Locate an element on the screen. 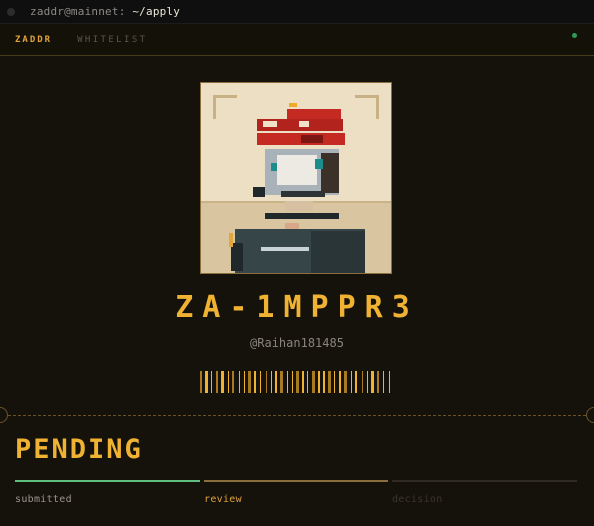 The width and height of the screenshot is (594, 526). pixel-eye-left is located at coordinates (274, 167).